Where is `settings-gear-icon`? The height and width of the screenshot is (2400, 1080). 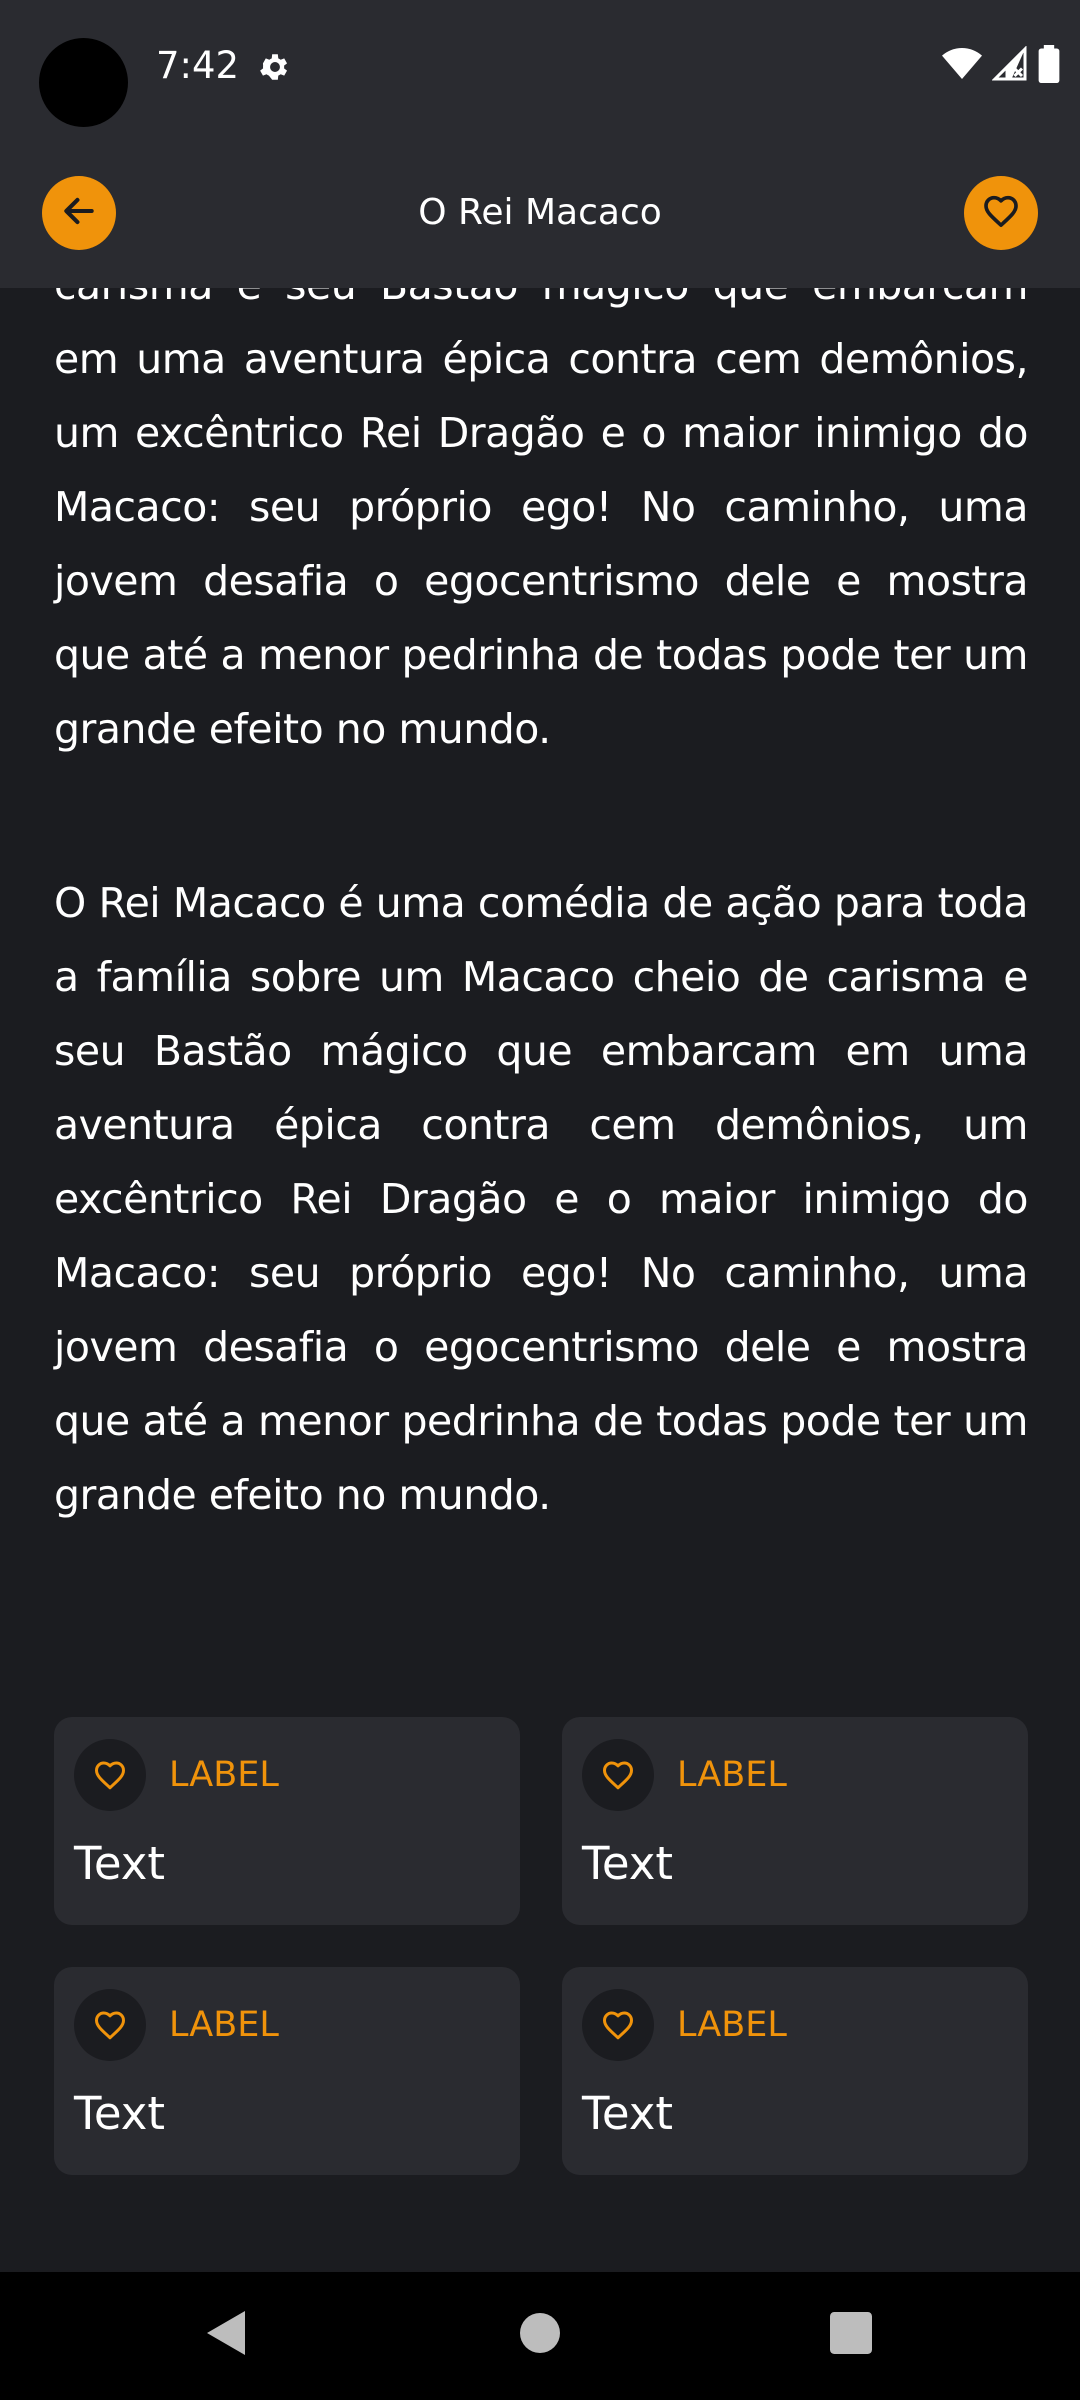 settings-gear-icon is located at coordinates (275, 67).